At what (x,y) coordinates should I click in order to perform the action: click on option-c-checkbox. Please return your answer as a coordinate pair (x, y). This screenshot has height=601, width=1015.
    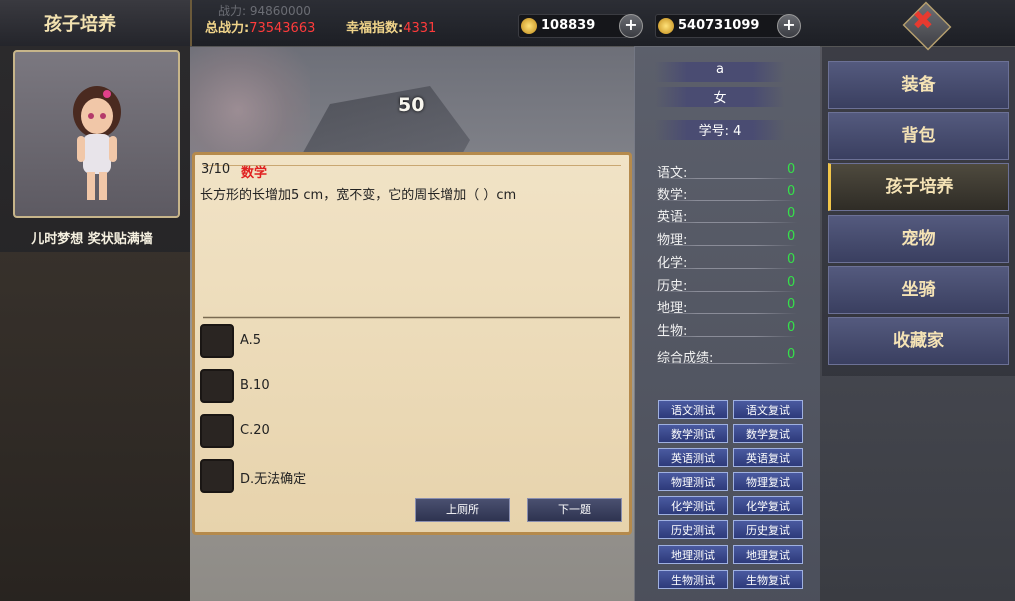
    Looking at the image, I should click on (217, 431).